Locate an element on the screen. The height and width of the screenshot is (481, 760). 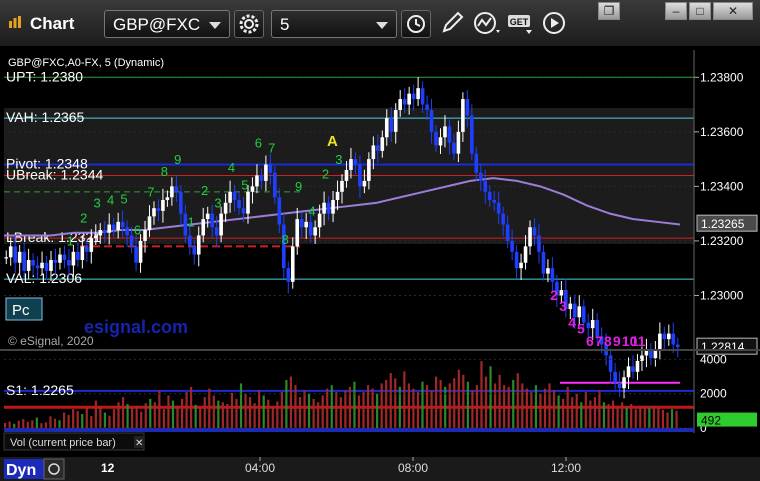
interval-combo: 5 is located at coordinates (334, 24).